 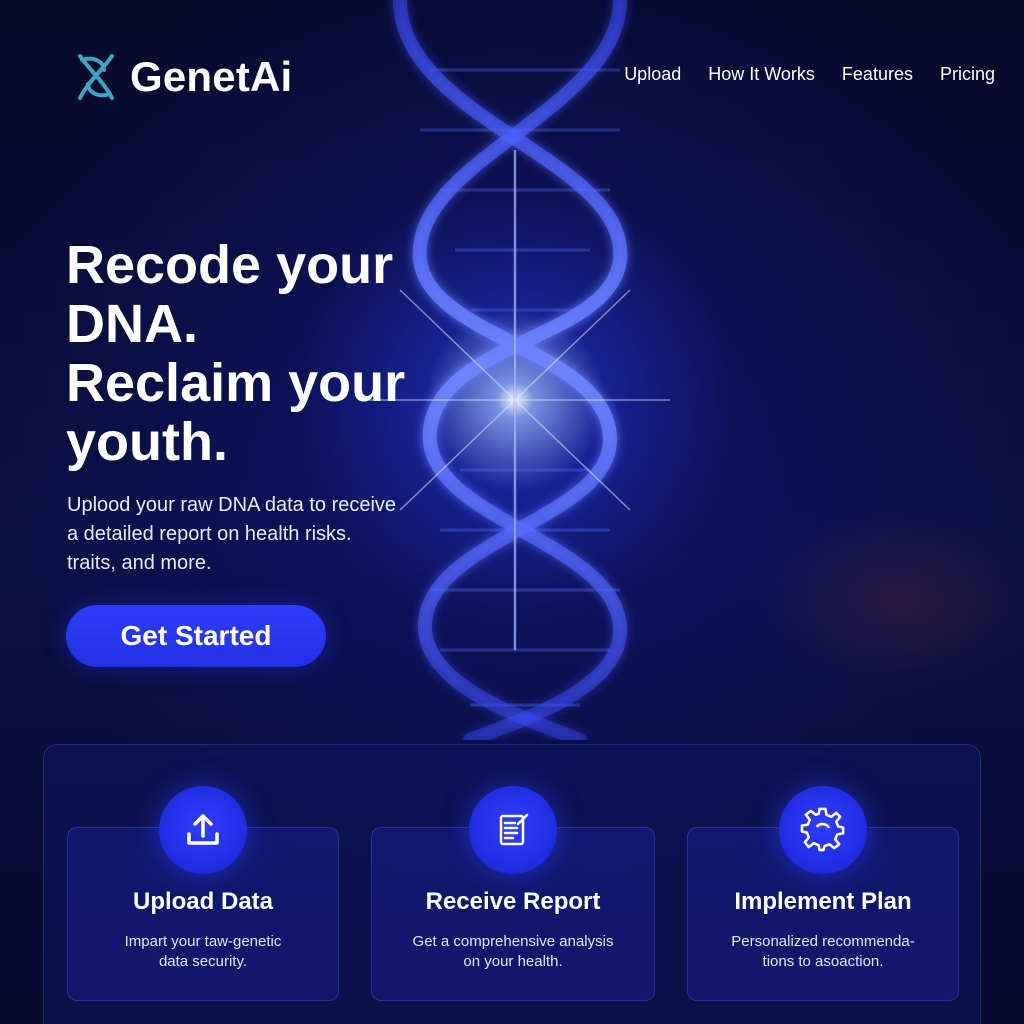 I want to click on dna-infinity-logo-icon, so click(x=96, y=77).